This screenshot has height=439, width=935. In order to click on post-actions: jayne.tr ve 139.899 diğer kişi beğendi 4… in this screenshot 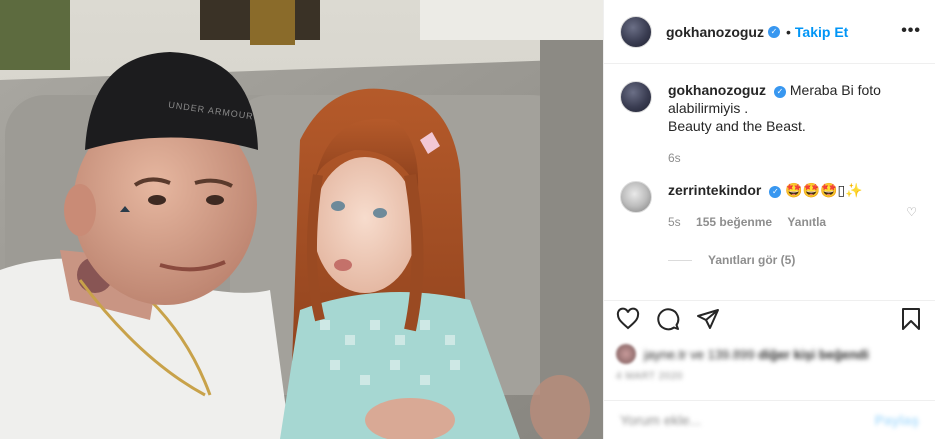, I will do `click(769, 341)`.